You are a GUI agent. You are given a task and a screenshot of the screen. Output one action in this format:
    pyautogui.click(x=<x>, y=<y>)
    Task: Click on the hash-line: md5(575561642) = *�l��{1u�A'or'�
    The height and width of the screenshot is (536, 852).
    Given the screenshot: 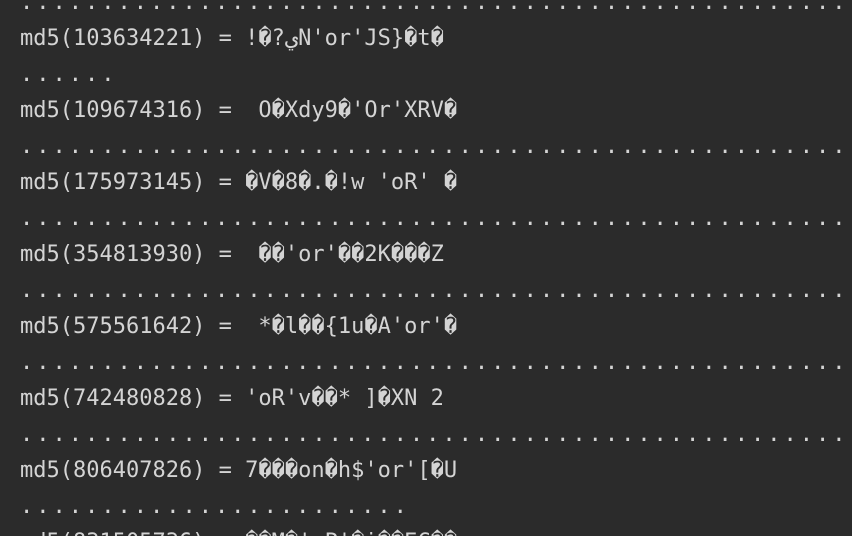 What is the action you would take?
    pyautogui.click(x=239, y=326)
    